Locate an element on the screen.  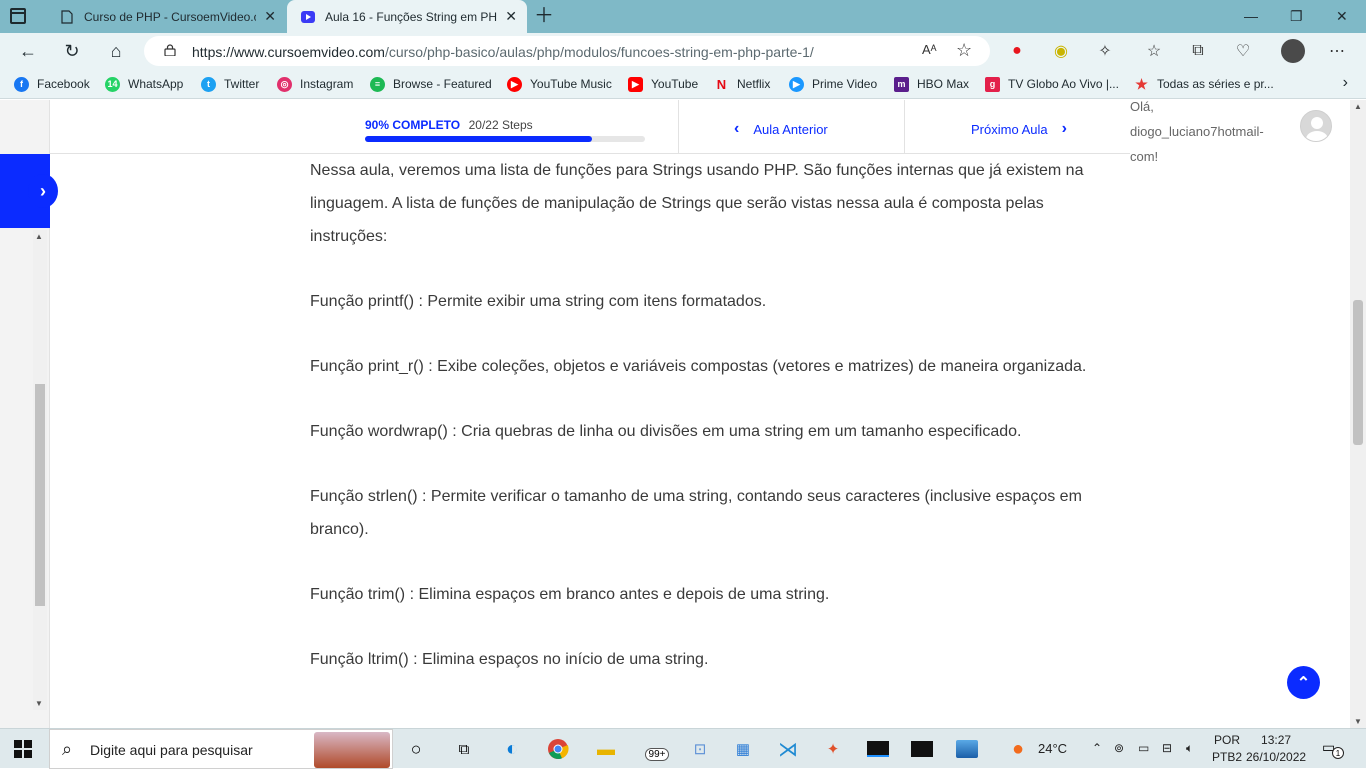
app-tray-icon: ⊚ is located at coordinates (1119, 748).